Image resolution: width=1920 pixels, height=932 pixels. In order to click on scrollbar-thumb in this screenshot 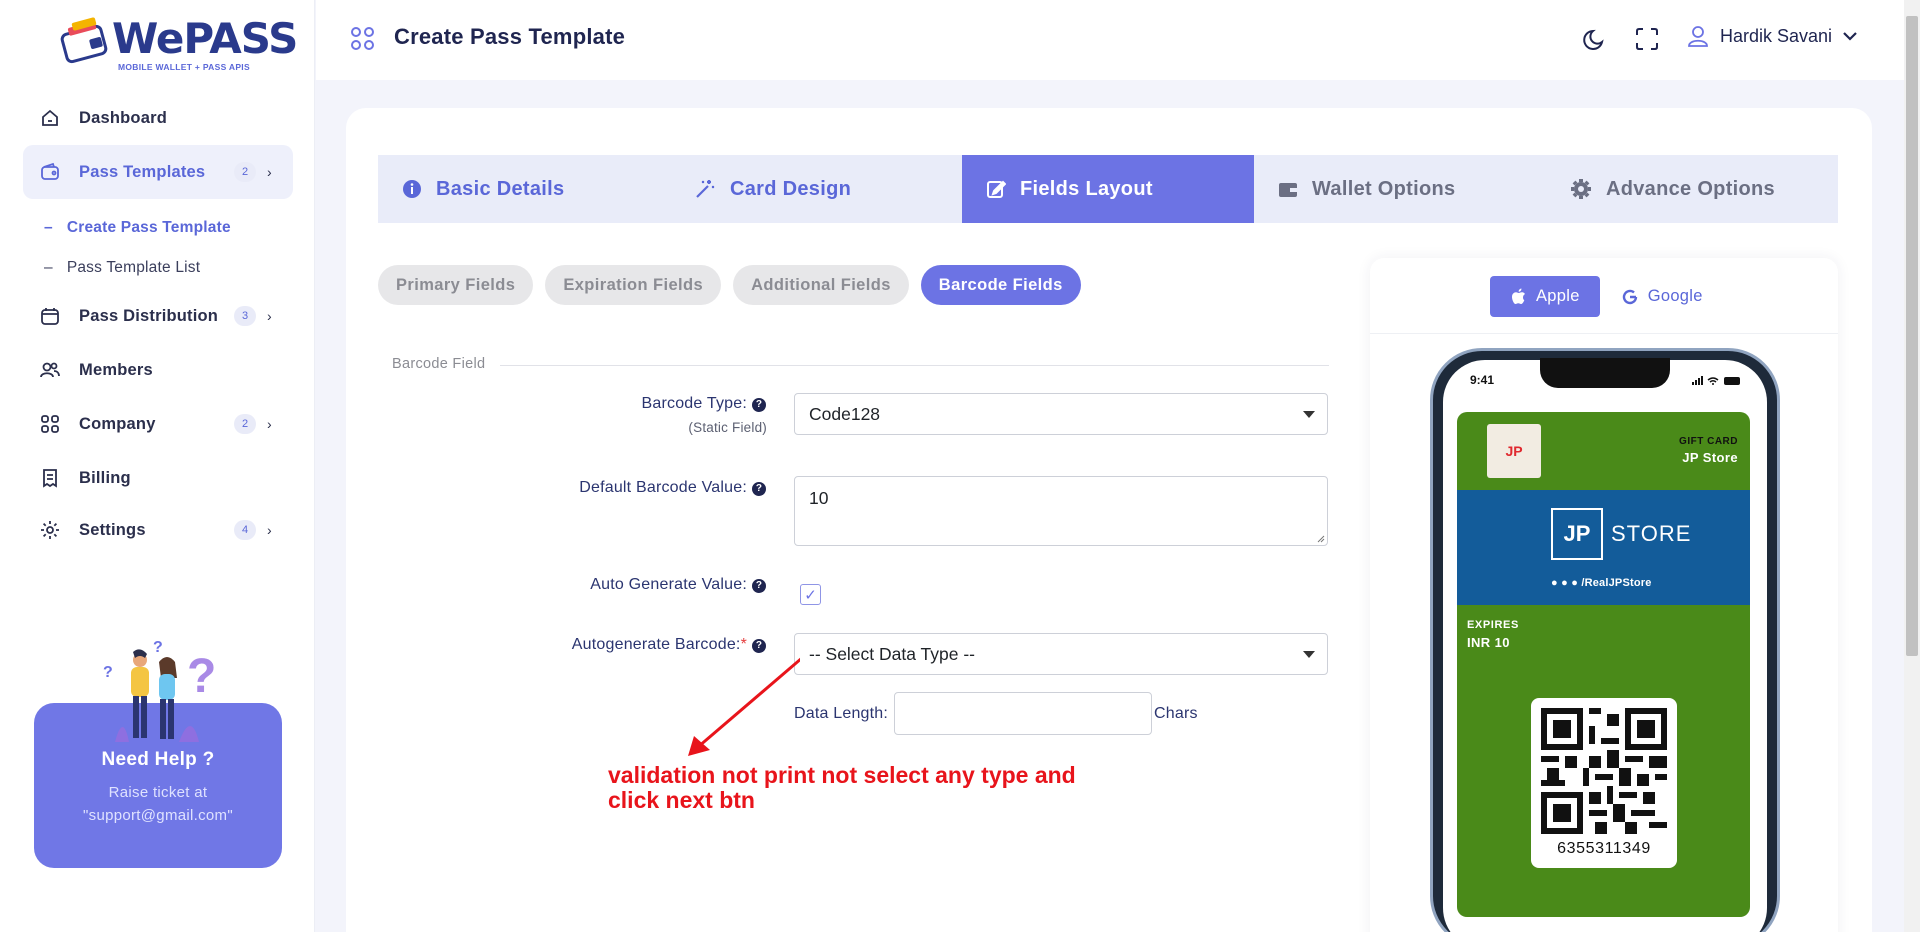, I will do `click(1912, 336)`.